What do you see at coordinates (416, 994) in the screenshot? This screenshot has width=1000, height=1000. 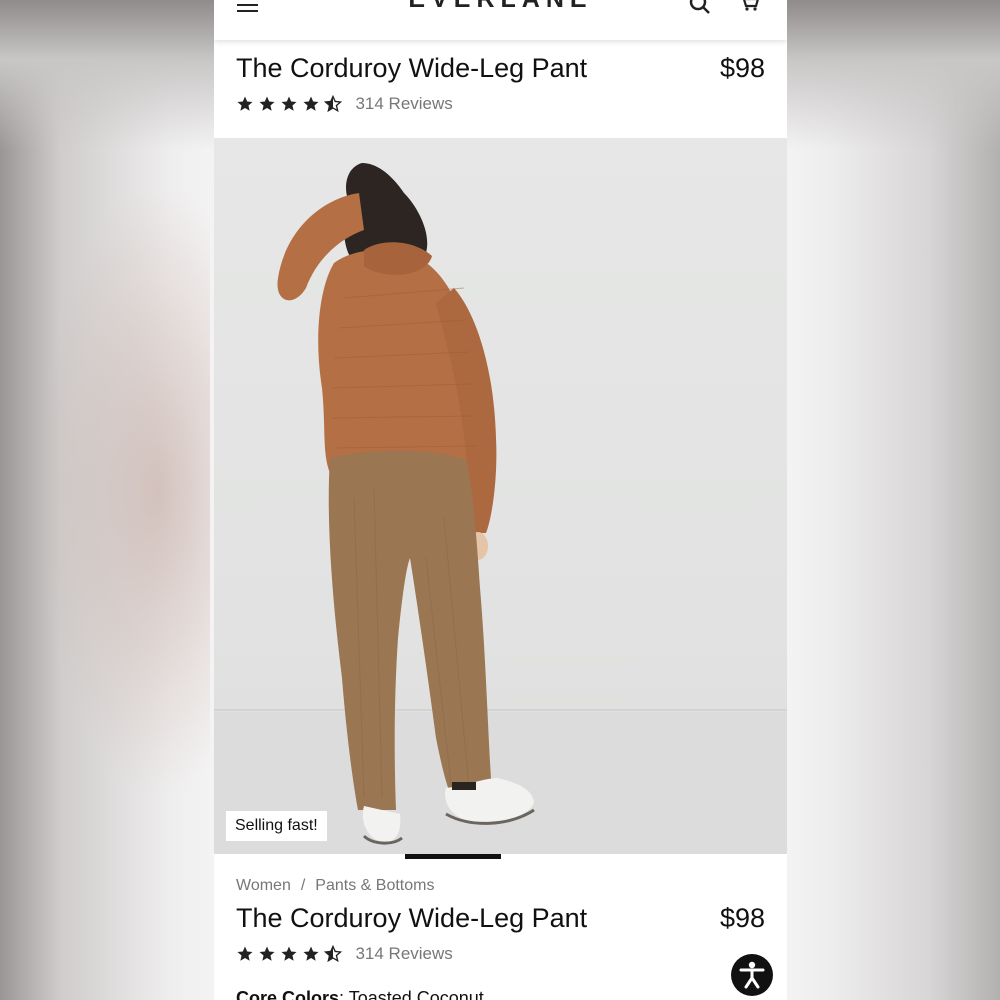 I see `core-colors-value: Toasted Coconut` at bounding box center [416, 994].